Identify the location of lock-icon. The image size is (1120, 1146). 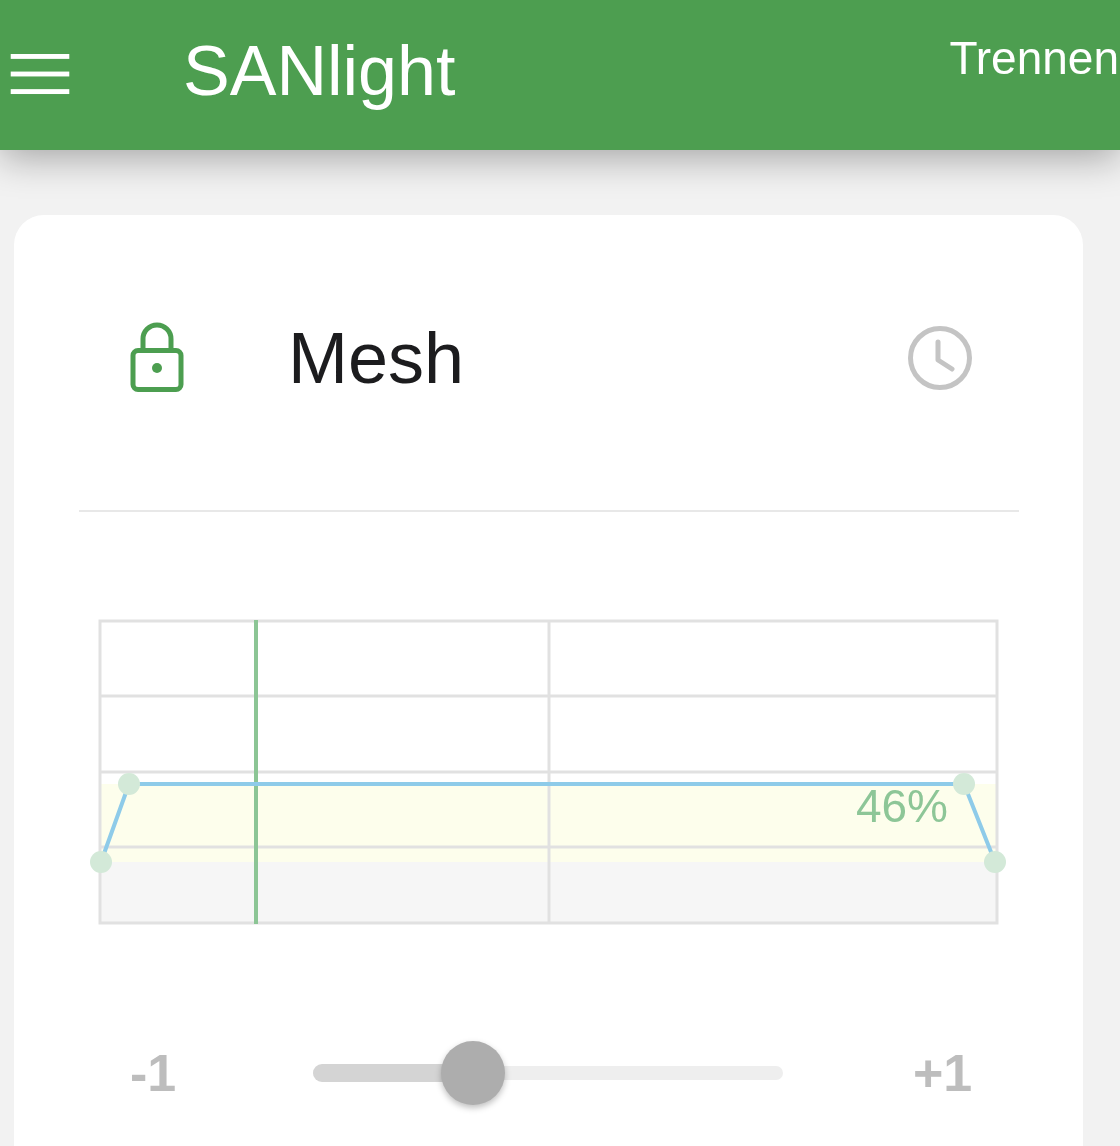
(157, 357).